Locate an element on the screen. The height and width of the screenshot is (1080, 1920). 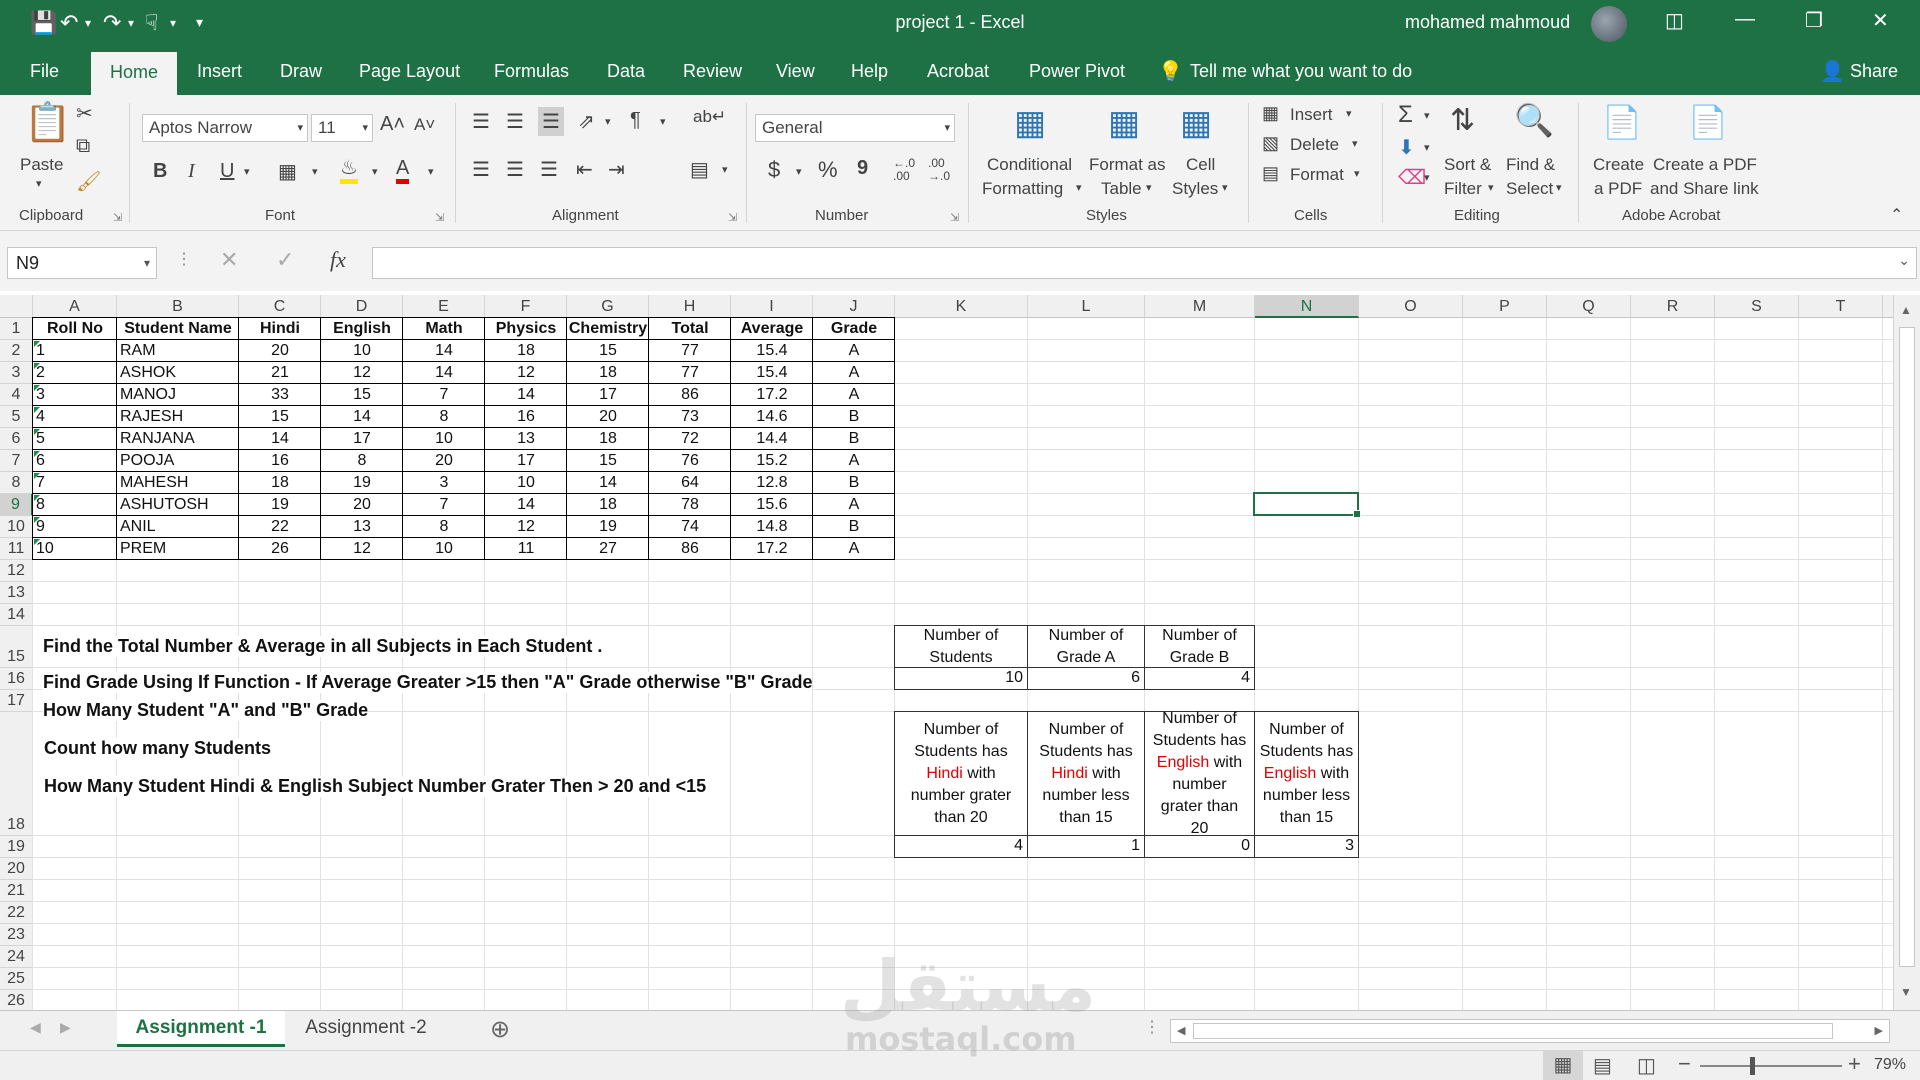
clipboard-launcher-icon: ⇲ is located at coordinates (117, 217).